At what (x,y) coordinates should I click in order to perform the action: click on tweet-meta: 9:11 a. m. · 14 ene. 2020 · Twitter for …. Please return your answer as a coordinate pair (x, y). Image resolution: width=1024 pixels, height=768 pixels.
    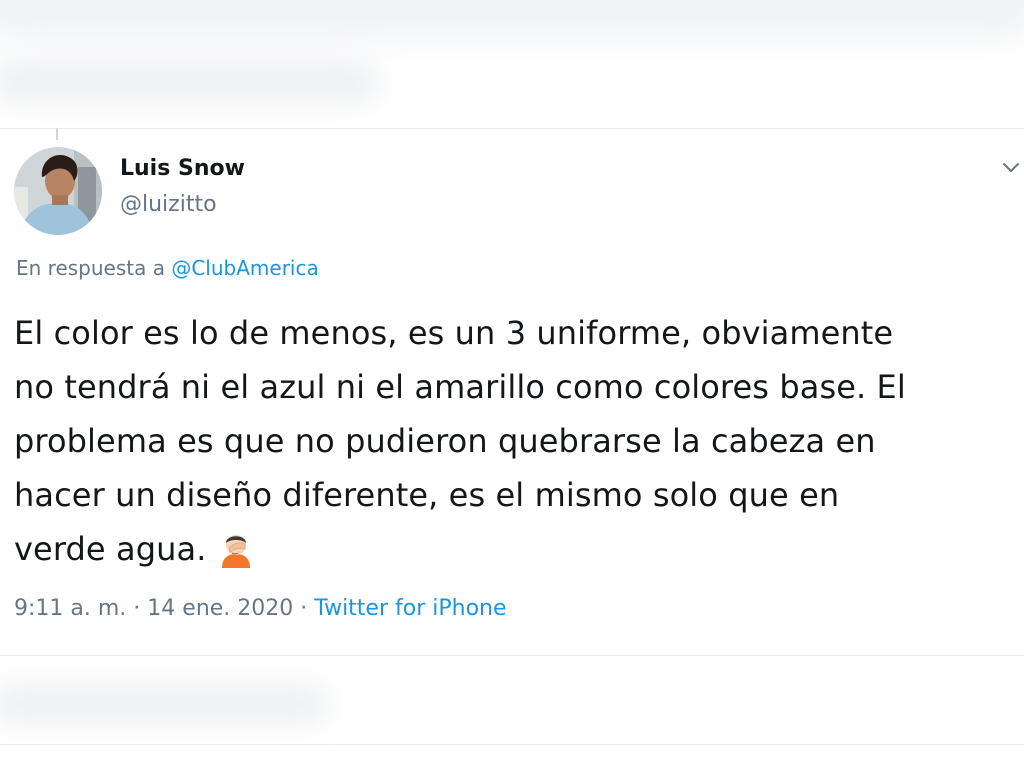
    Looking at the image, I should click on (260, 608).